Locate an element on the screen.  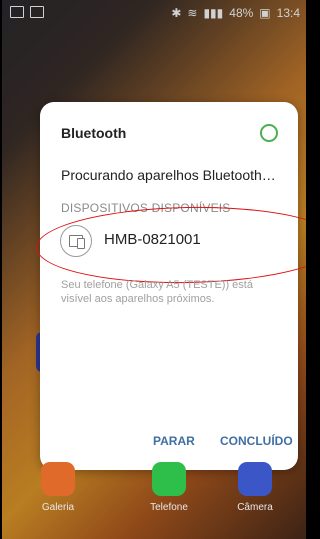
camera-icon is located at coordinates (255, 479).